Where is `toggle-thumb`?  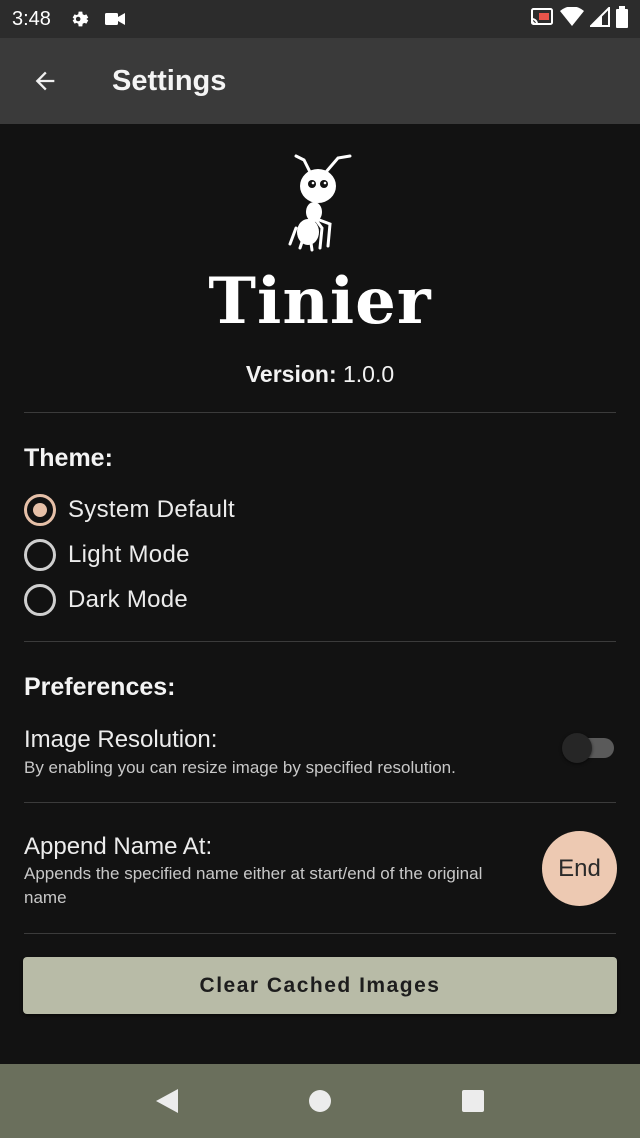
toggle-thumb is located at coordinates (577, 748).